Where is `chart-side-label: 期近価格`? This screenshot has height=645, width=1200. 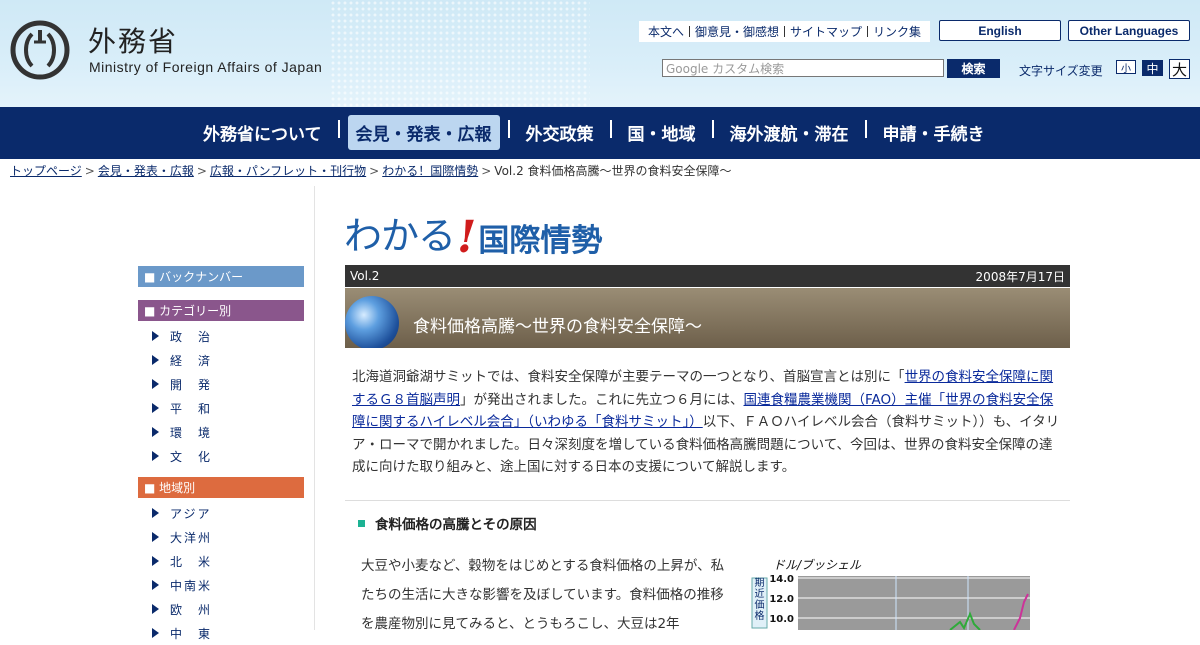
chart-side-label: 期近価格 is located at coordinates (760, 599).